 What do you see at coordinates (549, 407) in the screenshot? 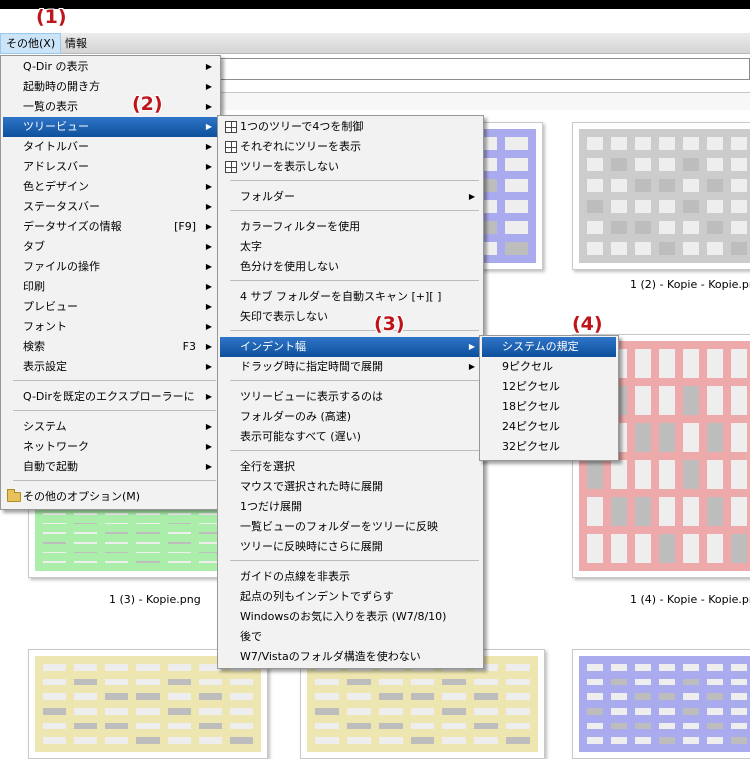
I see `menu3-item-3: 18ピクセル` at bounding box center [549, 407].